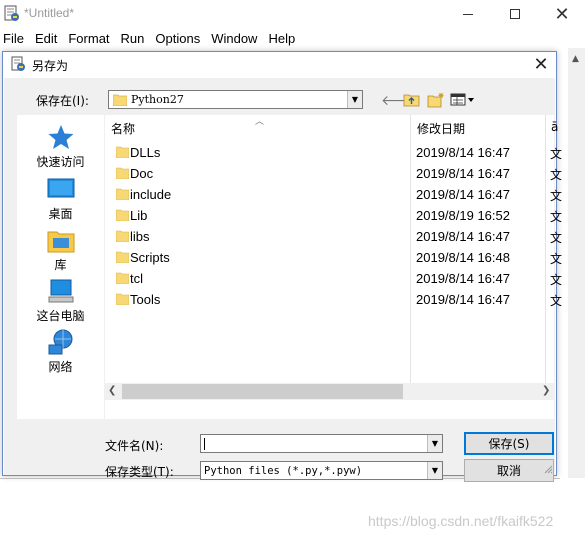 This screenshot has width=585, height=540. I want to click on file-row: DLLs 2019/8/14 16:47 文, so click(333, 152).